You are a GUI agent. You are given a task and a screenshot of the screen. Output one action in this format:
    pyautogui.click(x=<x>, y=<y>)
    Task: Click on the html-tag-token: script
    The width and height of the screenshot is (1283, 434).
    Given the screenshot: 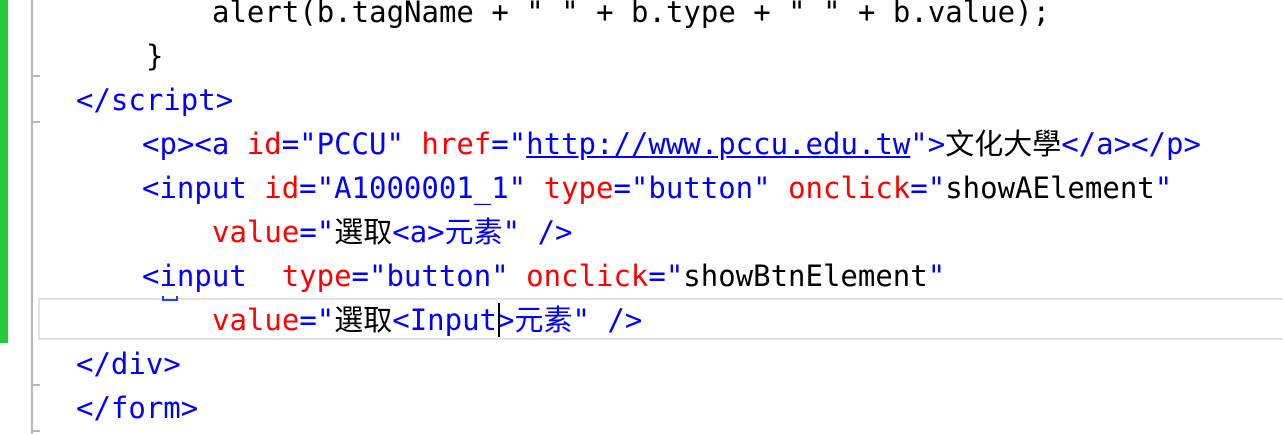 What is the action you would take?
    pyautogui.click(x=163, y=100)
    